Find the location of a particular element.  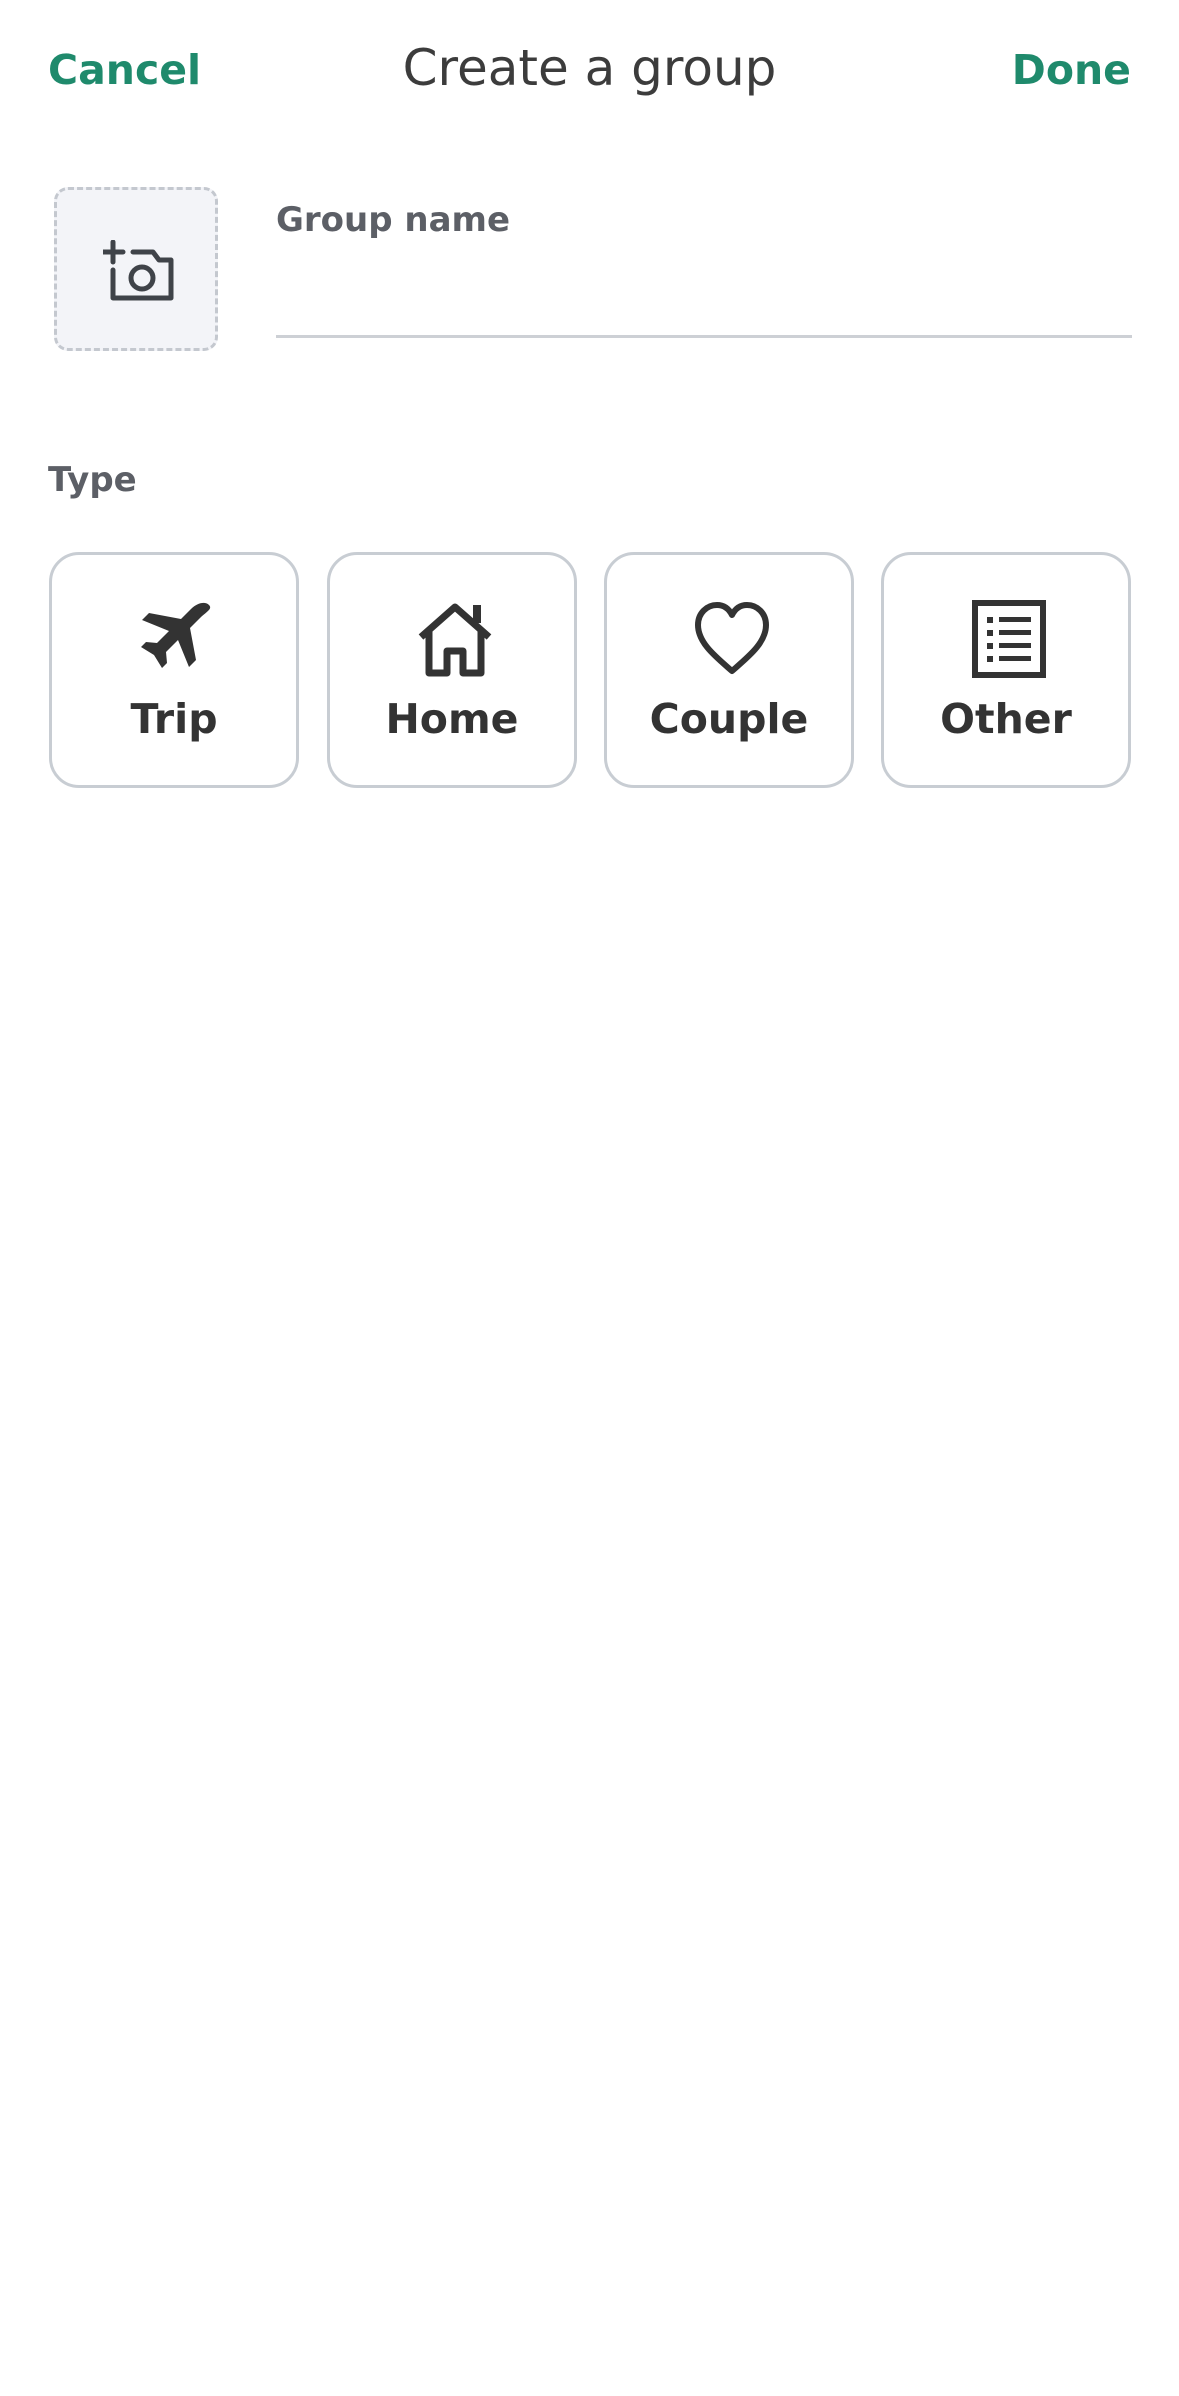

type-section-label: Type is located at coordinates (92, 480).